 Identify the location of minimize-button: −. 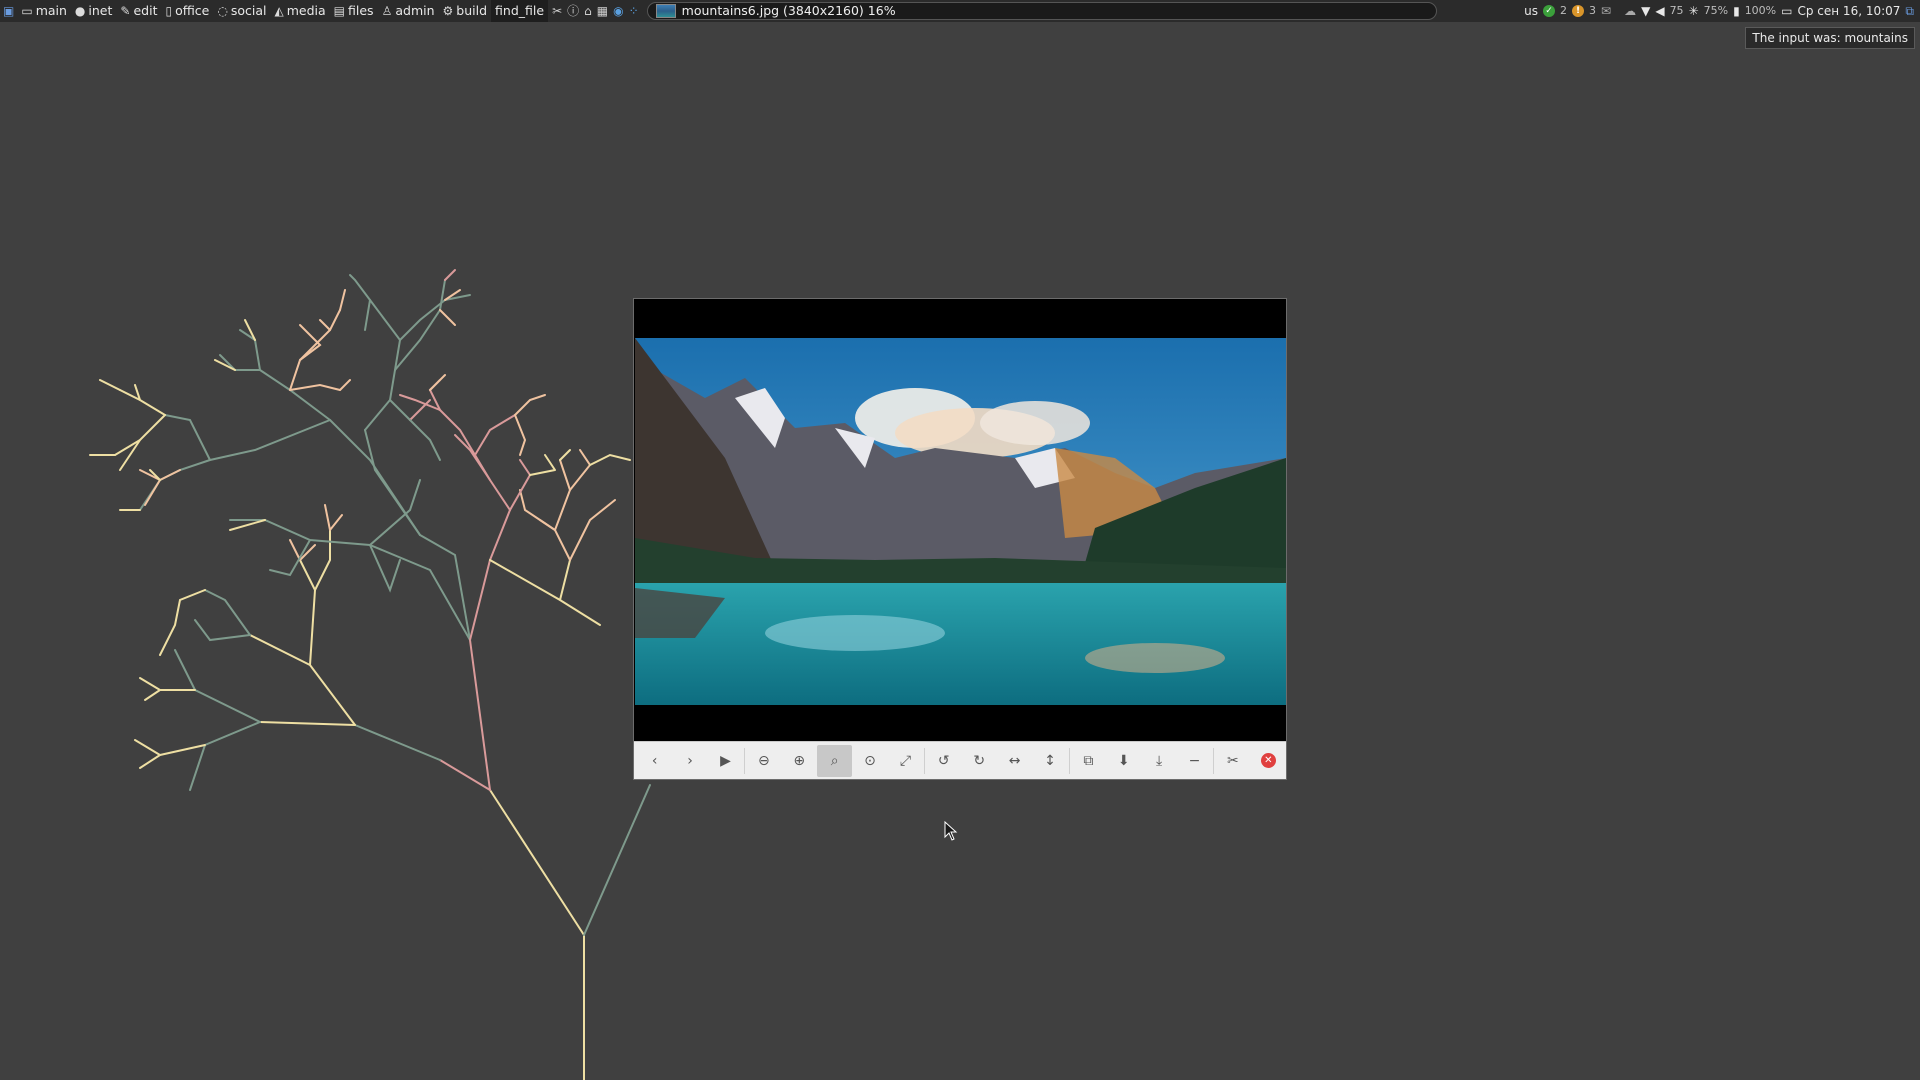
(1194, 761).